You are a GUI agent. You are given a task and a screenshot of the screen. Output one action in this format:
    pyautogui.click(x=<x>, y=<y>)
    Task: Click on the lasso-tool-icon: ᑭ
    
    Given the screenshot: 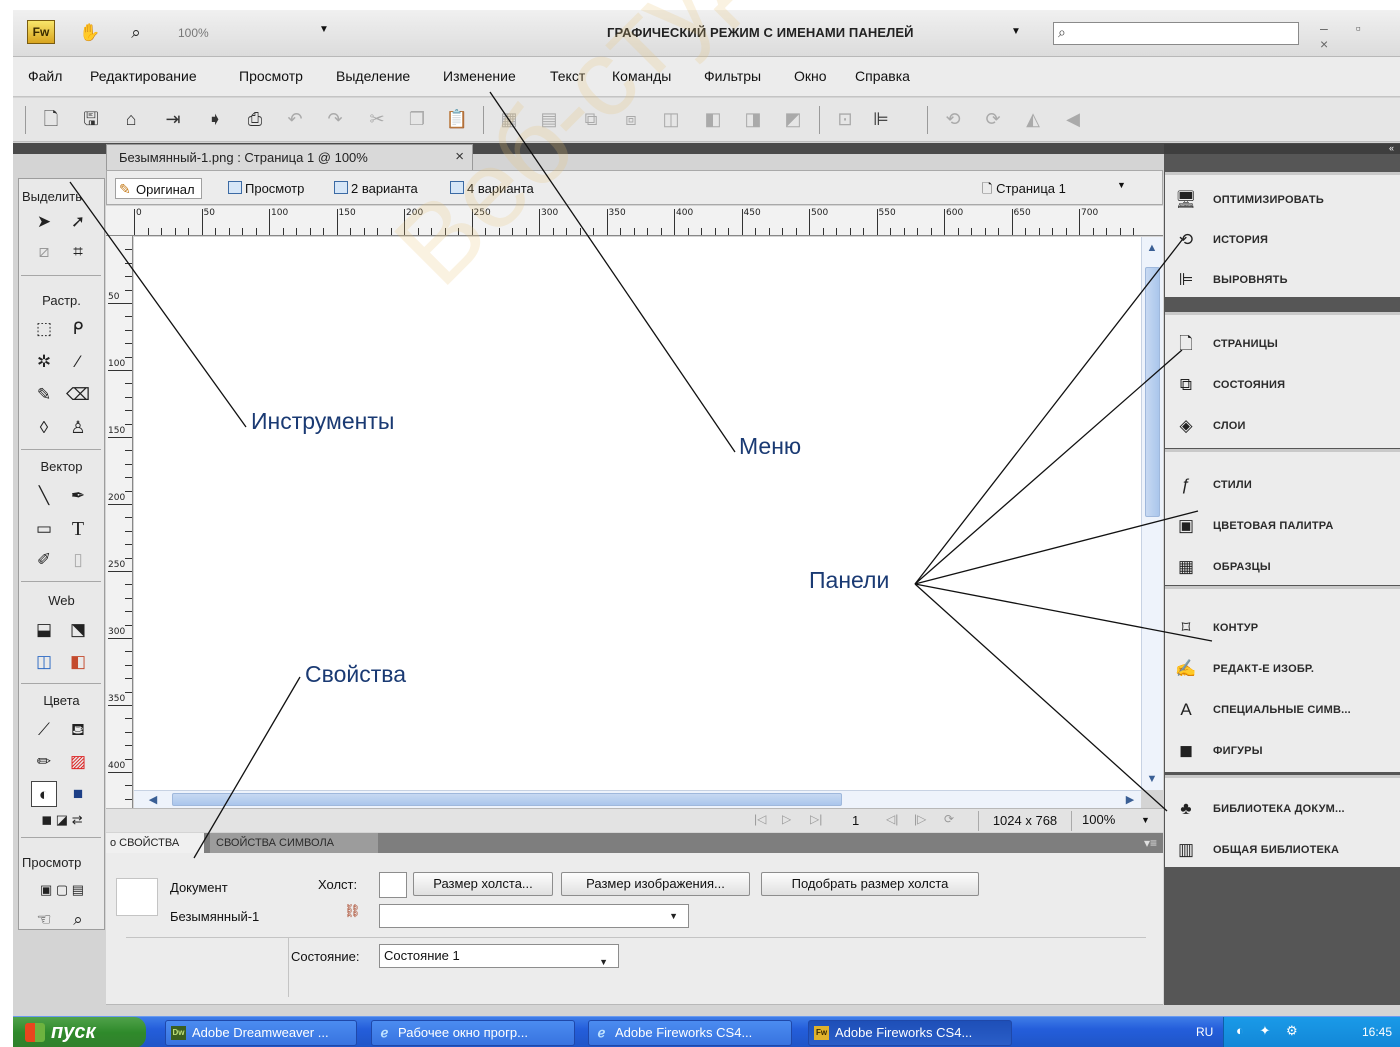 What is the action you would take?
    pyautogui.click(x=78, y=329)
    